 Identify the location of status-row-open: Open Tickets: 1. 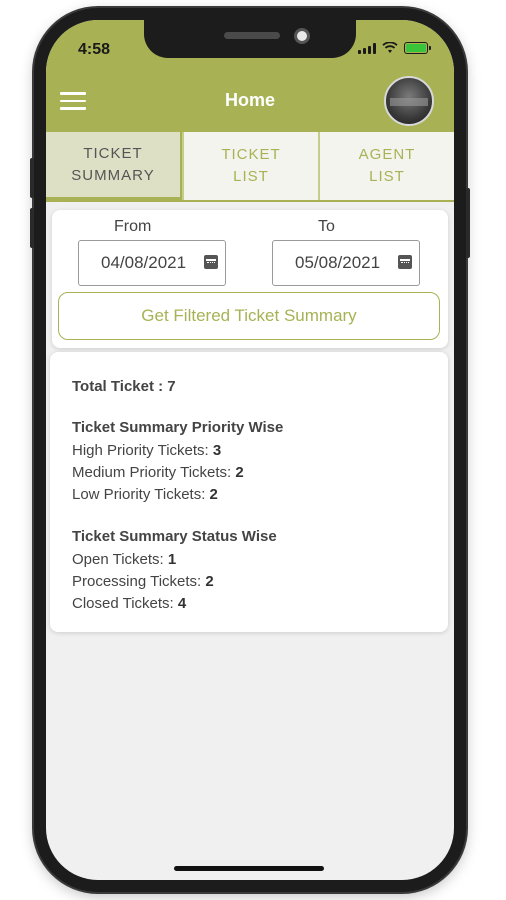
(124, 559).